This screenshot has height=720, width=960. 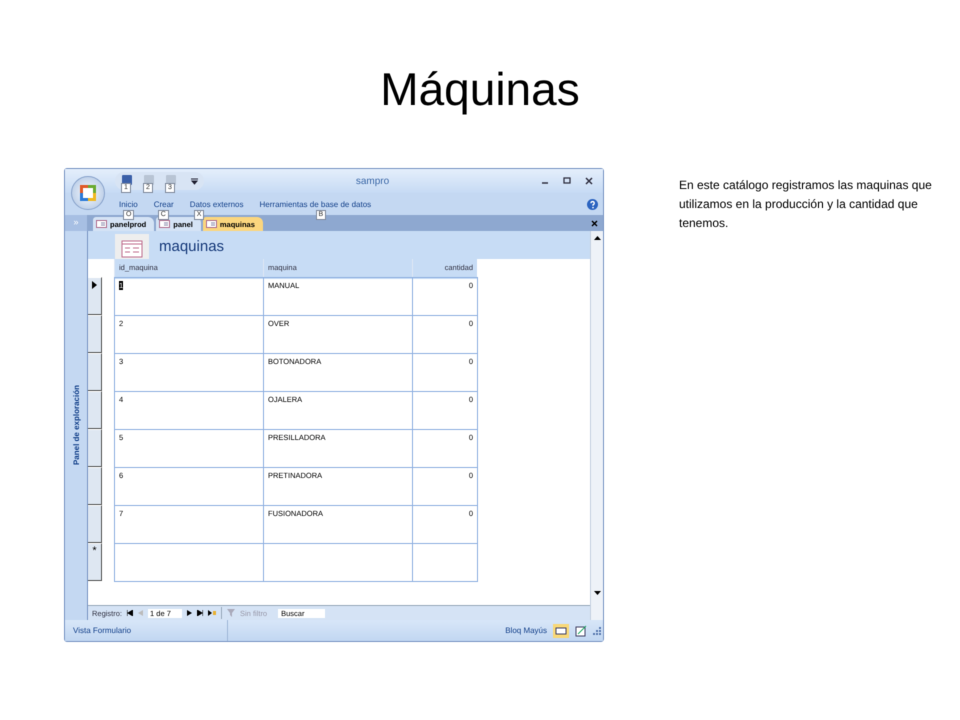 What do you see at coordinates (480, 89) in the screenshot?
I see `slide-title: Máquinas` at bounding box center [480, 89].